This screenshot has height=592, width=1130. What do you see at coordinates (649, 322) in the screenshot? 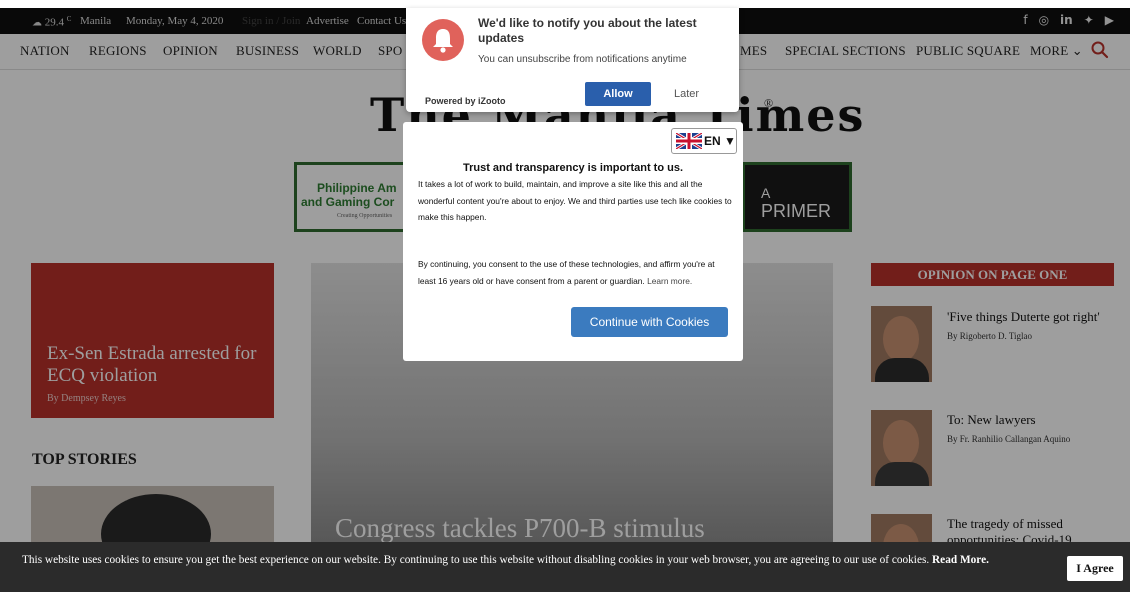
I see `continue-with-cookies-button: Continue with Cookies` at bounding box center [649, 322].